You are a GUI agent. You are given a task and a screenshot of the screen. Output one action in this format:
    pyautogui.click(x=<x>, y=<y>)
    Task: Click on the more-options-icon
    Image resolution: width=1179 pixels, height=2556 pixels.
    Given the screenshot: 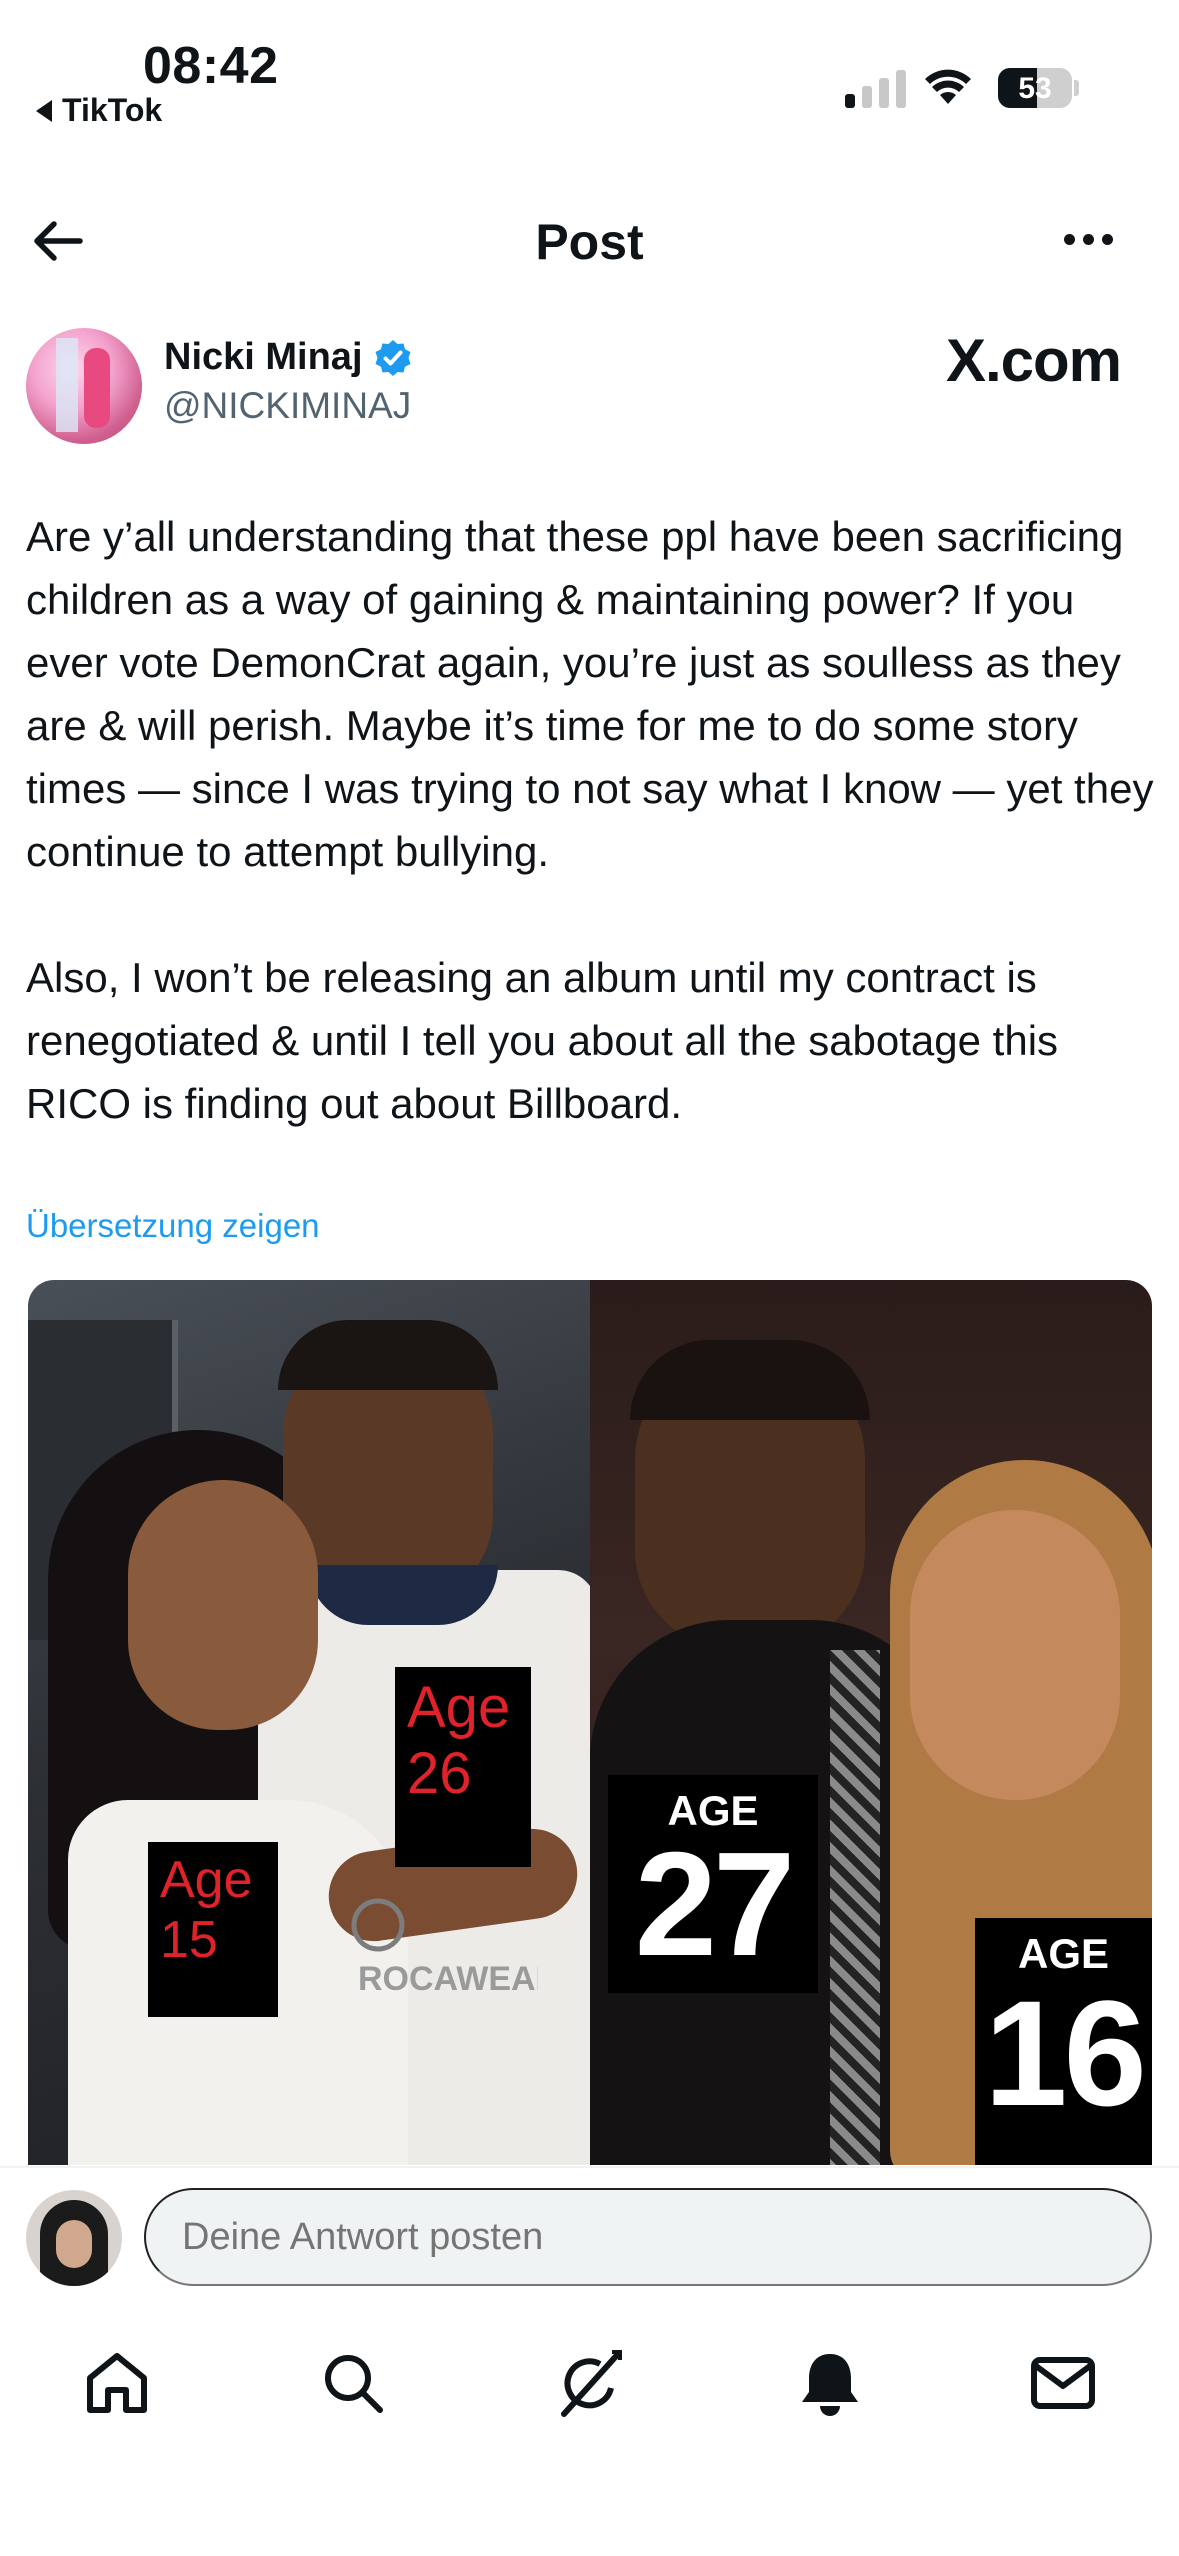 What is the action you would take?
    pyautogui.click(x=1088, y=239)
    